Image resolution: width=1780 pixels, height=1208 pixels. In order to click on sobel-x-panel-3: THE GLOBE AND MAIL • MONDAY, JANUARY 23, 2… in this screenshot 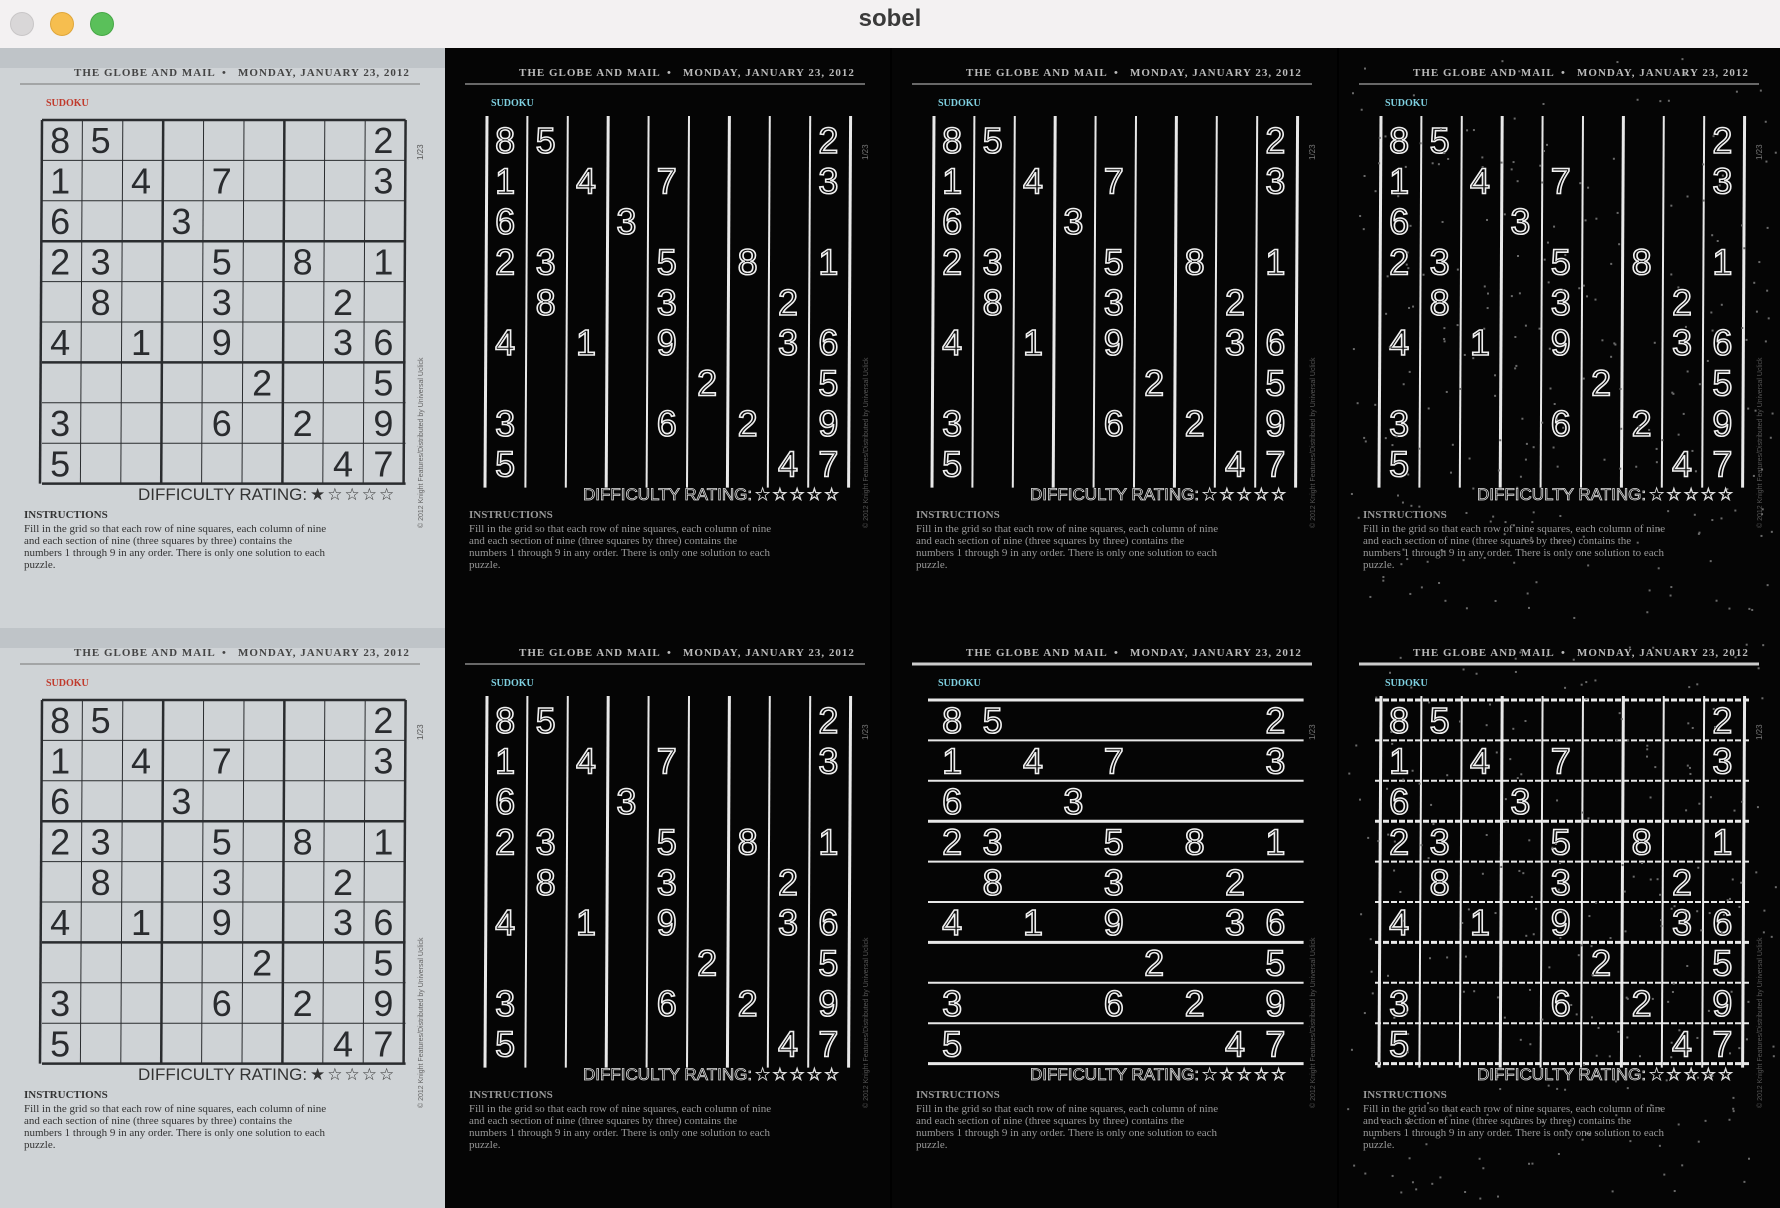, I will do `click(1559, 338)`.